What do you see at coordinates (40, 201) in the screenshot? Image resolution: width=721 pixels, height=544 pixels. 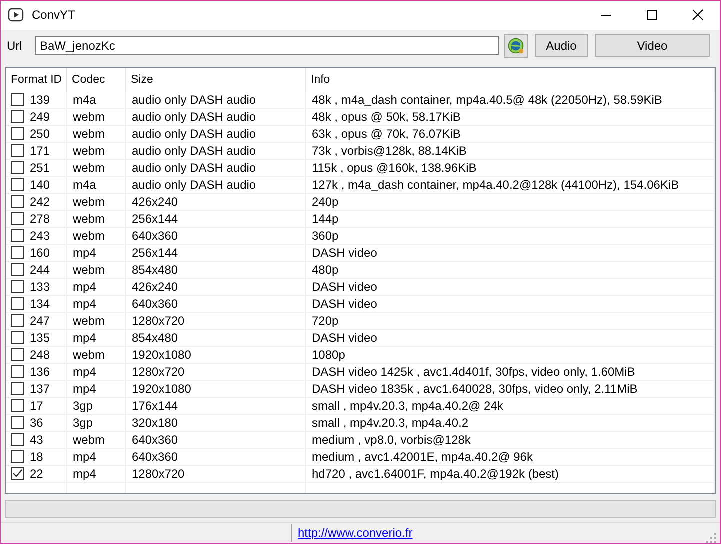 I see `table-cell: 242` at bounding box center [40, 201].